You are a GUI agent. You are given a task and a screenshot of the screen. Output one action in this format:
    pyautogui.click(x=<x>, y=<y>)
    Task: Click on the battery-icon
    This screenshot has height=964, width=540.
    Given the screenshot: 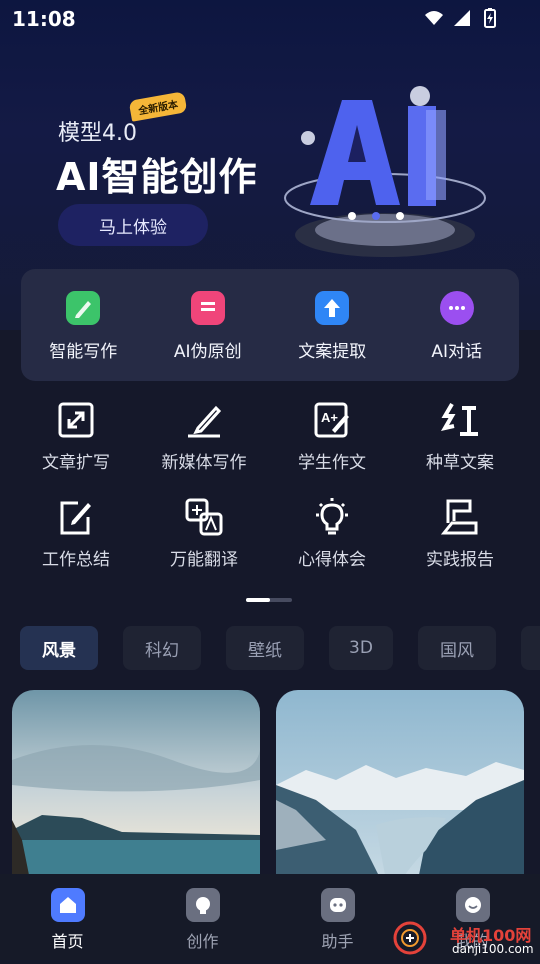 What is the action you would take?
    pyautogui.click(x=490, y=18)
    